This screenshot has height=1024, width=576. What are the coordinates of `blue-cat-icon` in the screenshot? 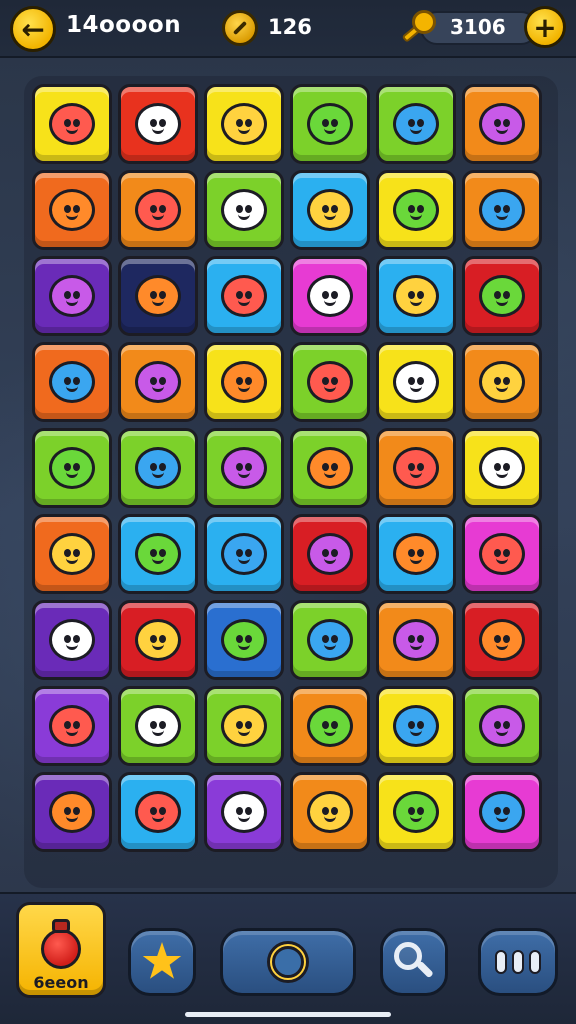 It's located at (72, 726).